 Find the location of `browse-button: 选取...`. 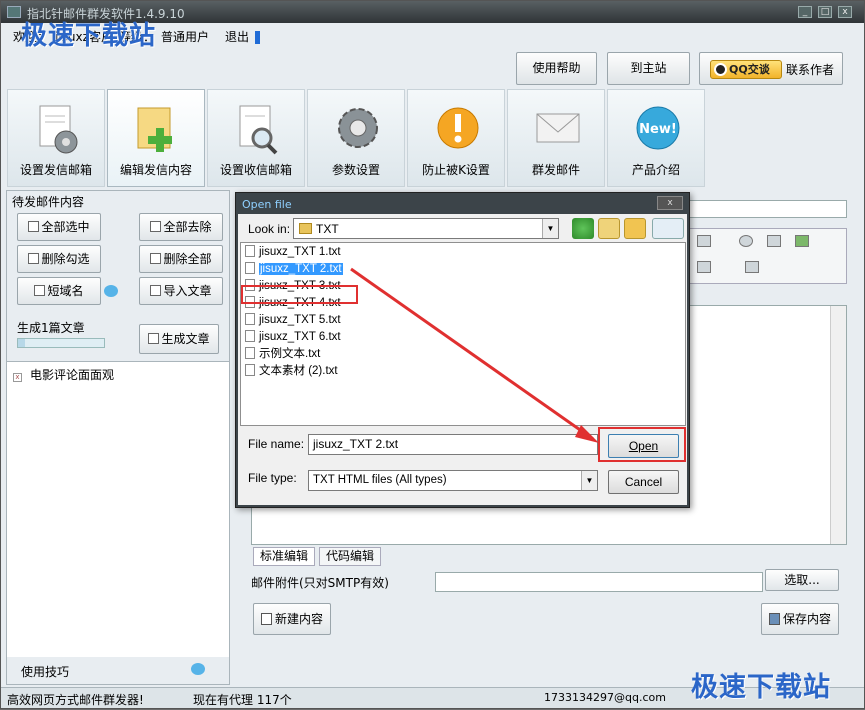

browse-button: 选取... is located at coordinates (802, 580).